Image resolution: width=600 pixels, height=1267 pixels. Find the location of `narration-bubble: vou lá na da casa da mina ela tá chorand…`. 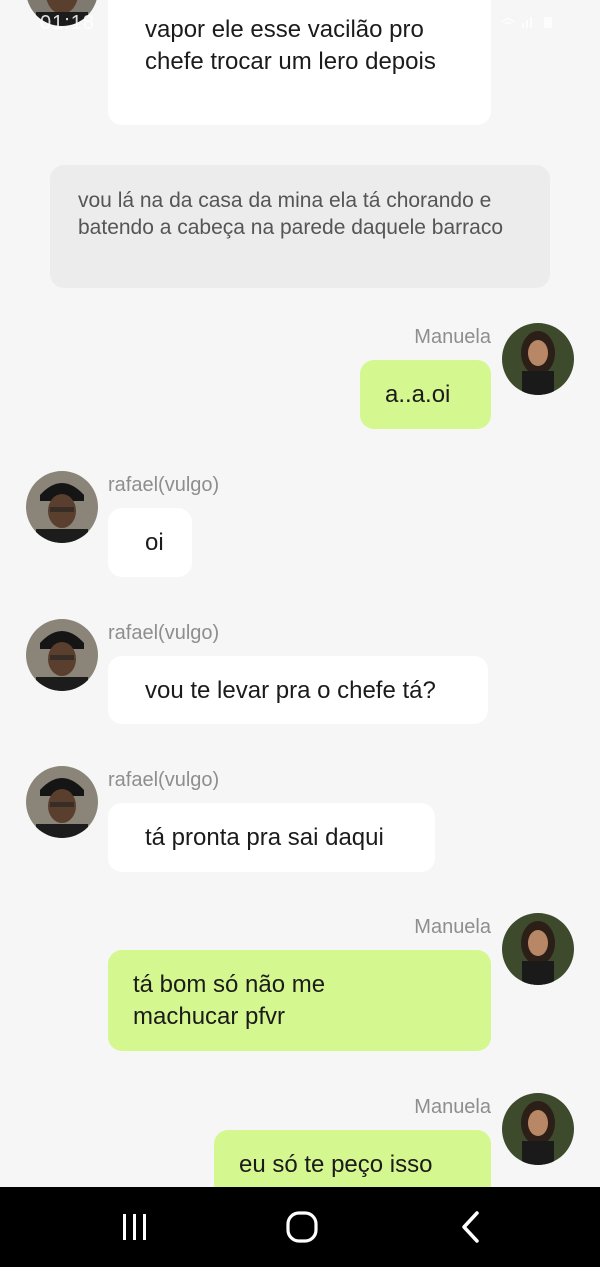

narration-bubble: vou lá na da casa da mina ela tá chorand… is located at coordinates (300, 226).